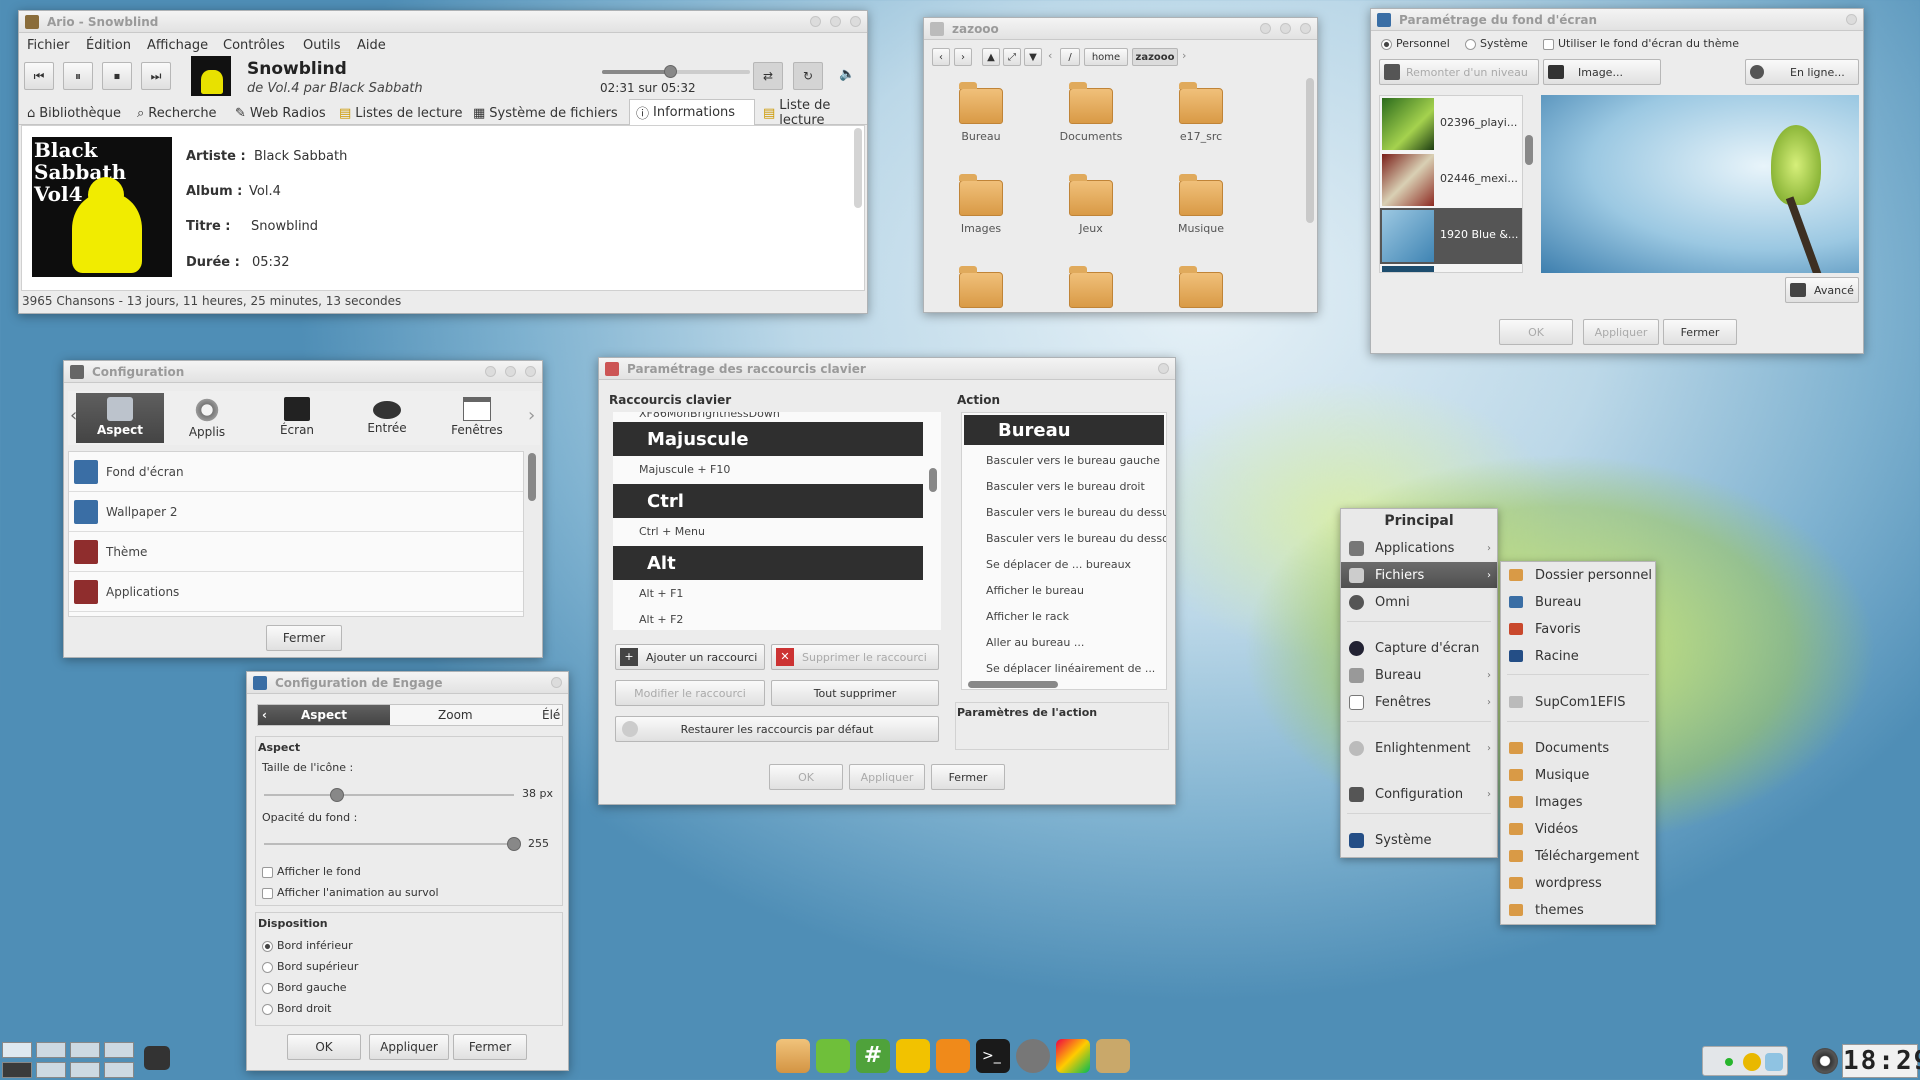  What do you see at coordinates (1415, 43) in the screenshot?
I see `radio-personnel: Personnel` at bounding box center [1415, 43].